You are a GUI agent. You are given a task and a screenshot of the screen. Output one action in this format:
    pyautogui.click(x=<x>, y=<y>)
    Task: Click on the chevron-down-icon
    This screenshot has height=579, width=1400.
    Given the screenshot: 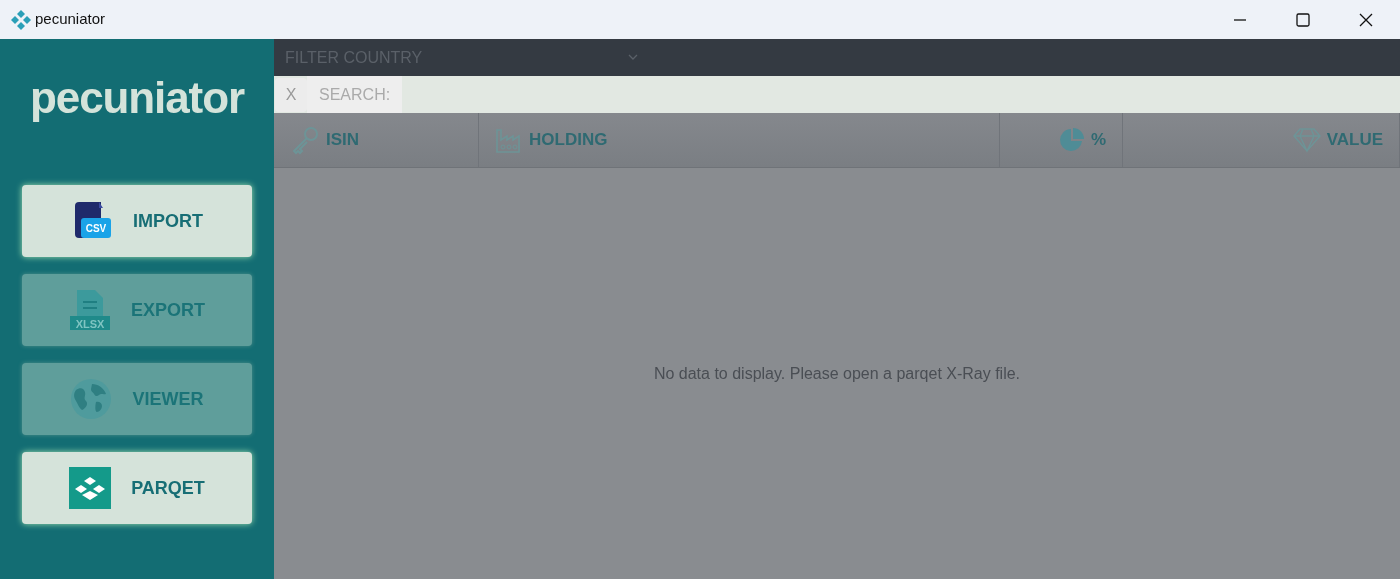 What is the action you would take?
    pyautogui.click(x=633, y=57)
    